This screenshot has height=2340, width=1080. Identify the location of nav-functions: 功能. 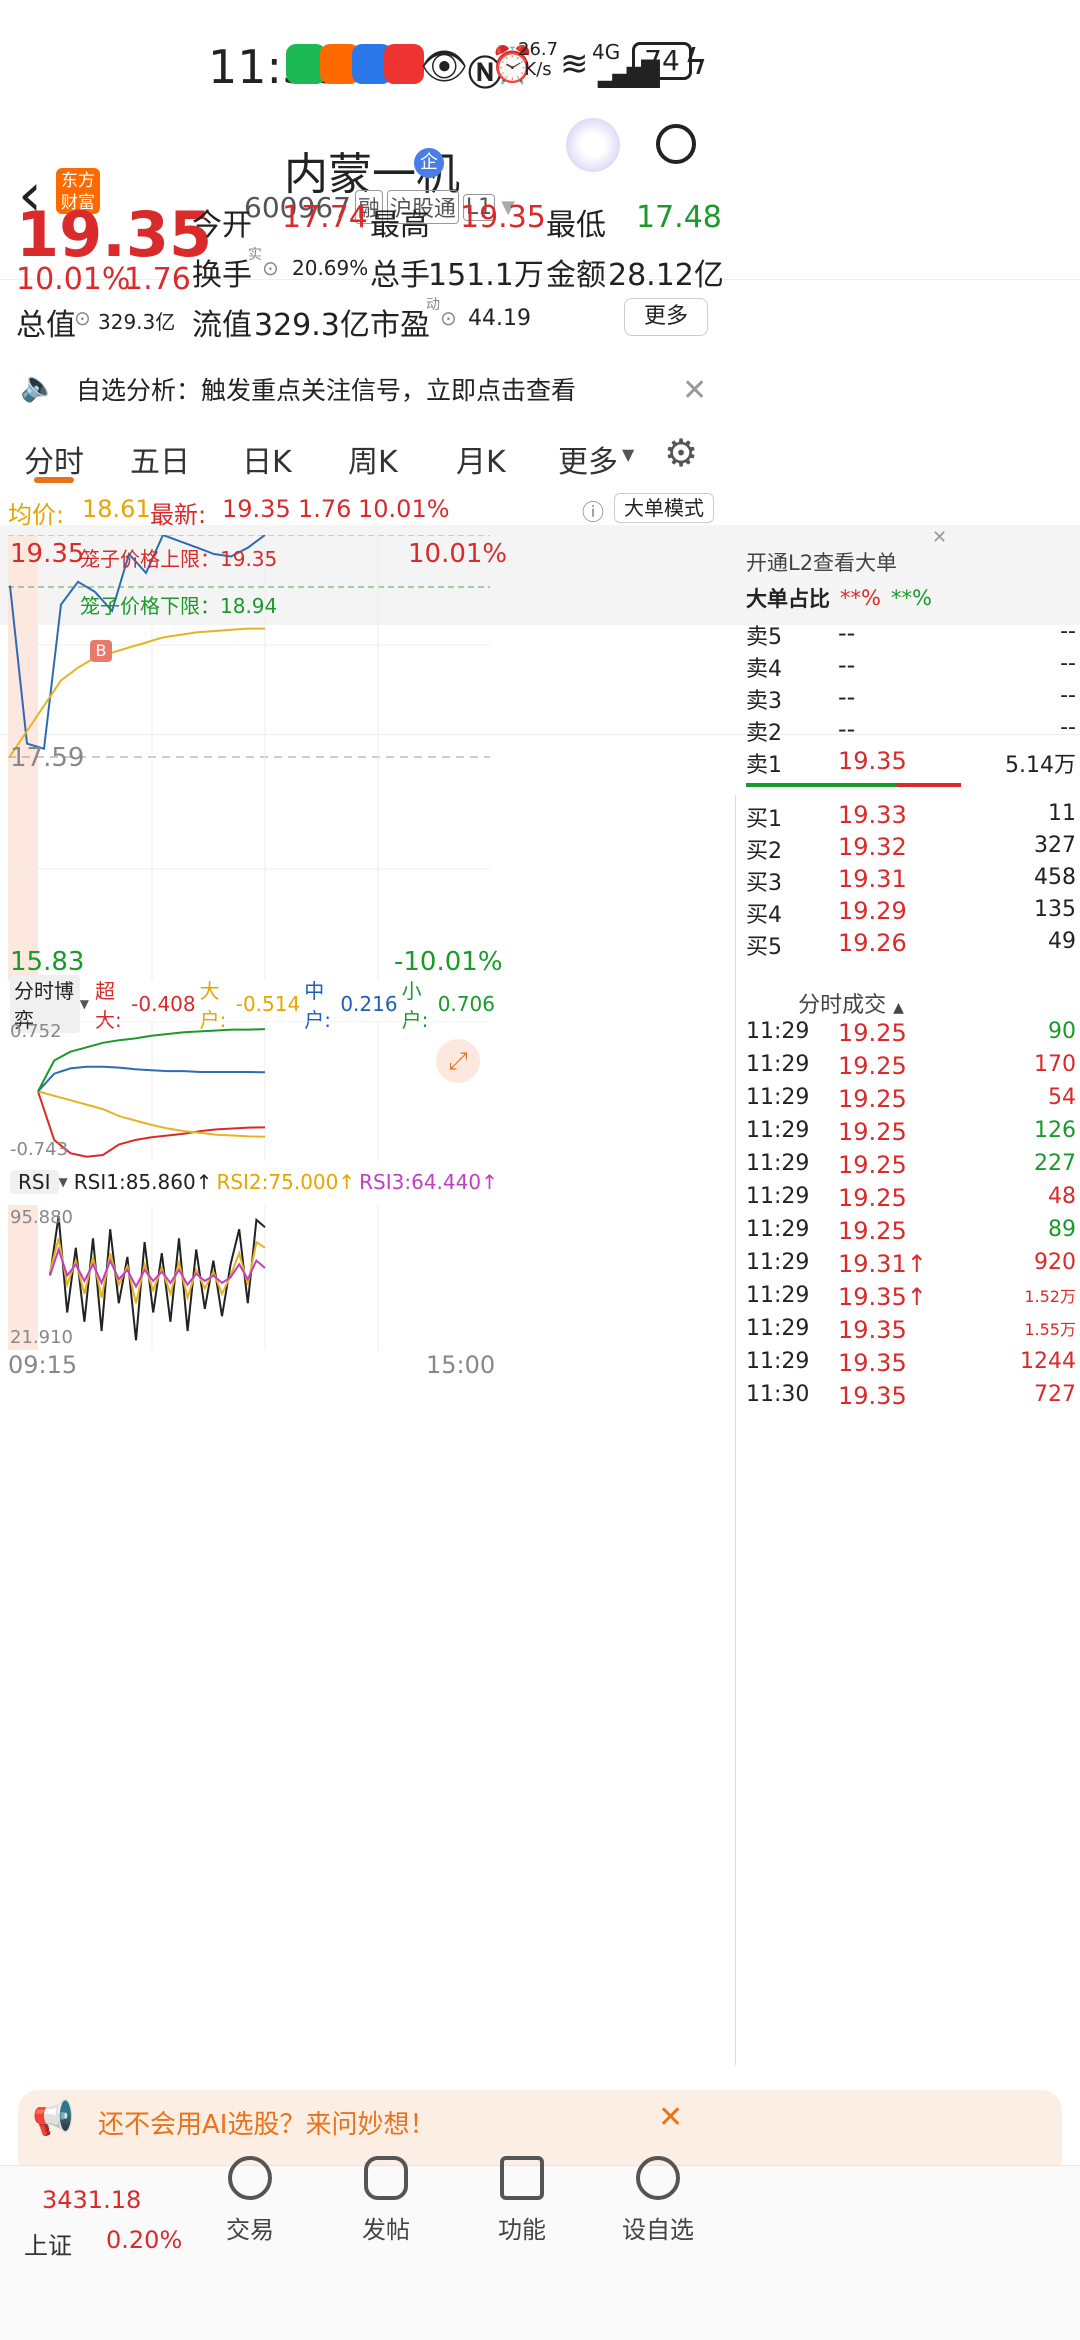
(522, 2200).